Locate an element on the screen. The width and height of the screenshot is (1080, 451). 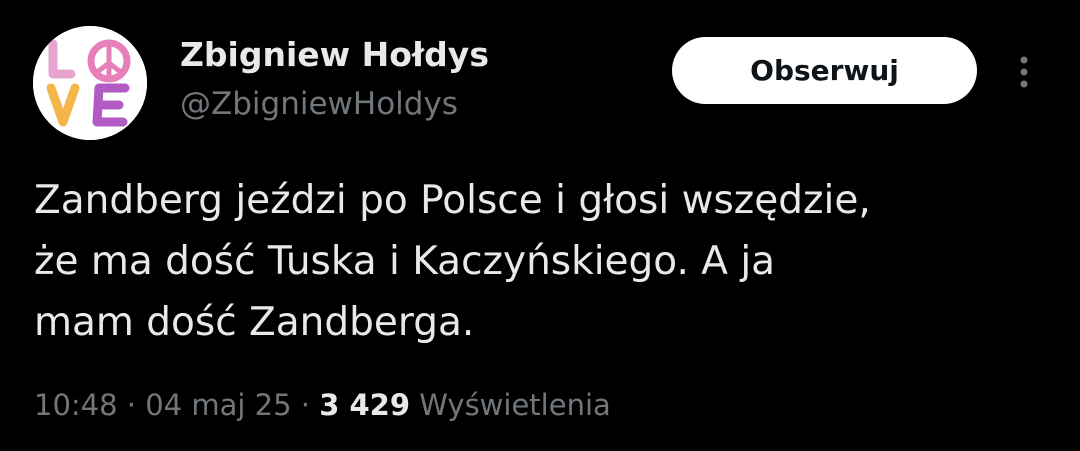
avatar is located at coordinates (90, 83).